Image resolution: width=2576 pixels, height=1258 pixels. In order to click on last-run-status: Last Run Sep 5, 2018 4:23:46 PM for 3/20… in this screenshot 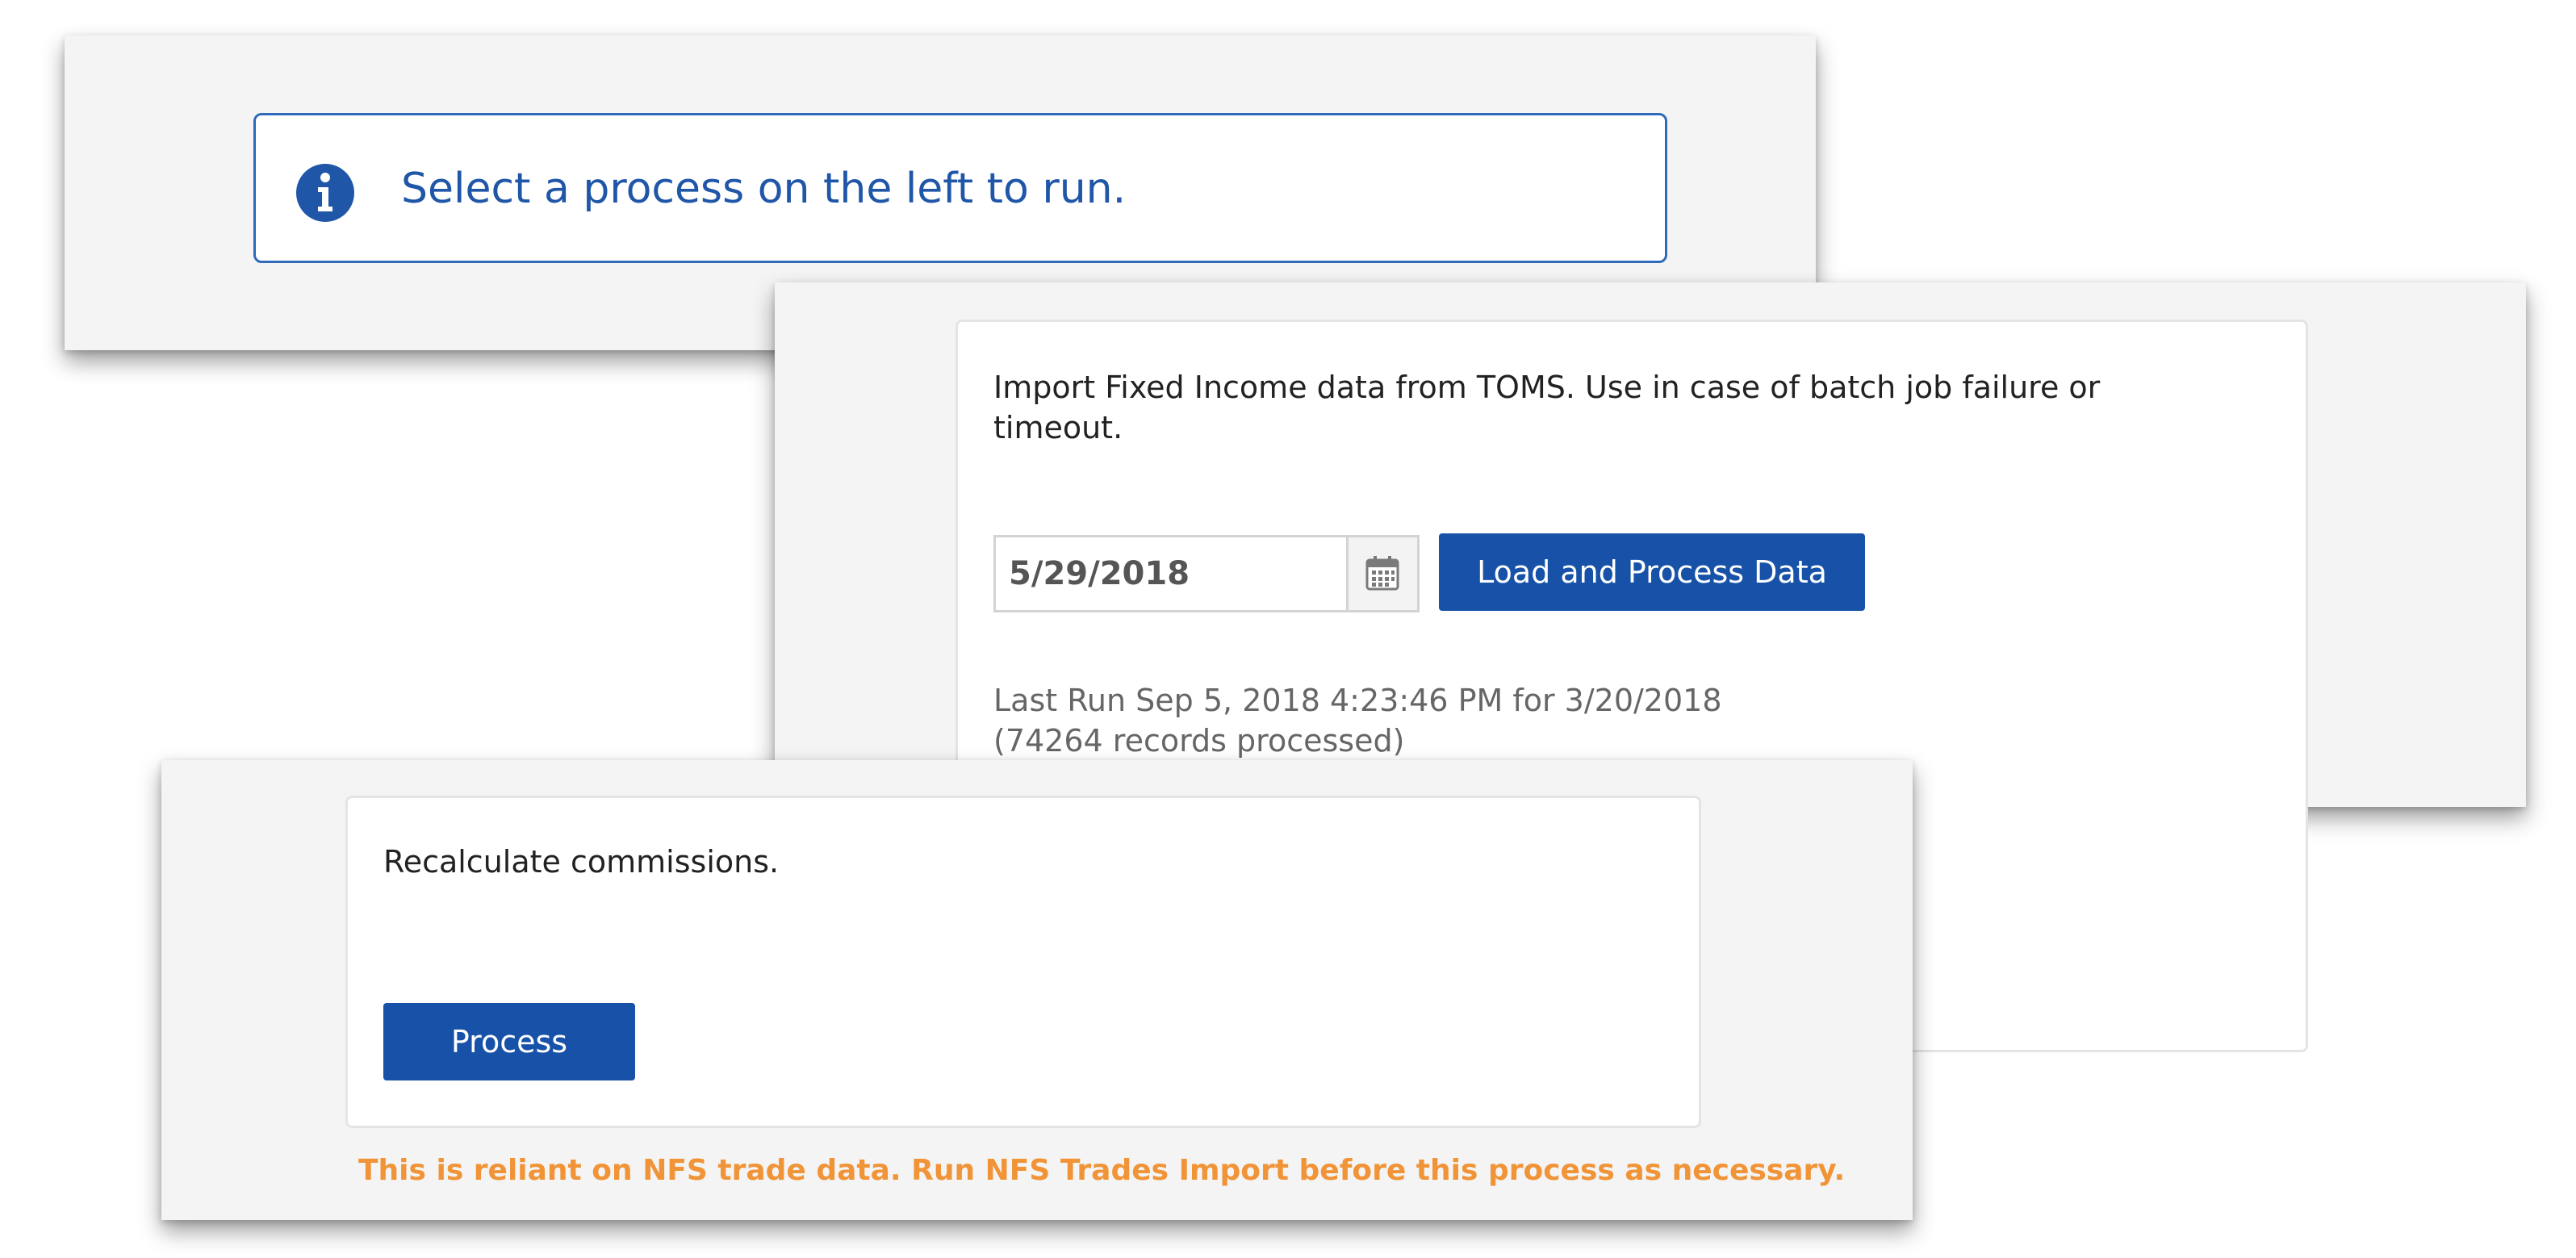, I will do `click(1357, 720)`.